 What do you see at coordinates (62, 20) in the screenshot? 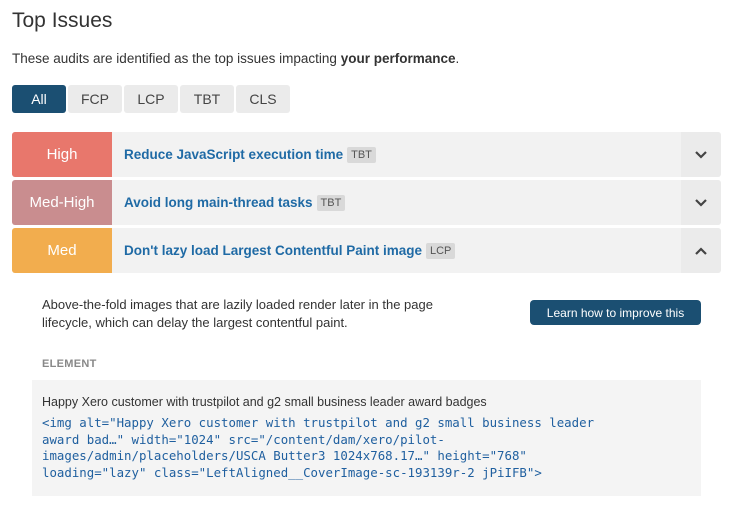
I see `page-title: Top Issues` at bounding box center [62, 20].